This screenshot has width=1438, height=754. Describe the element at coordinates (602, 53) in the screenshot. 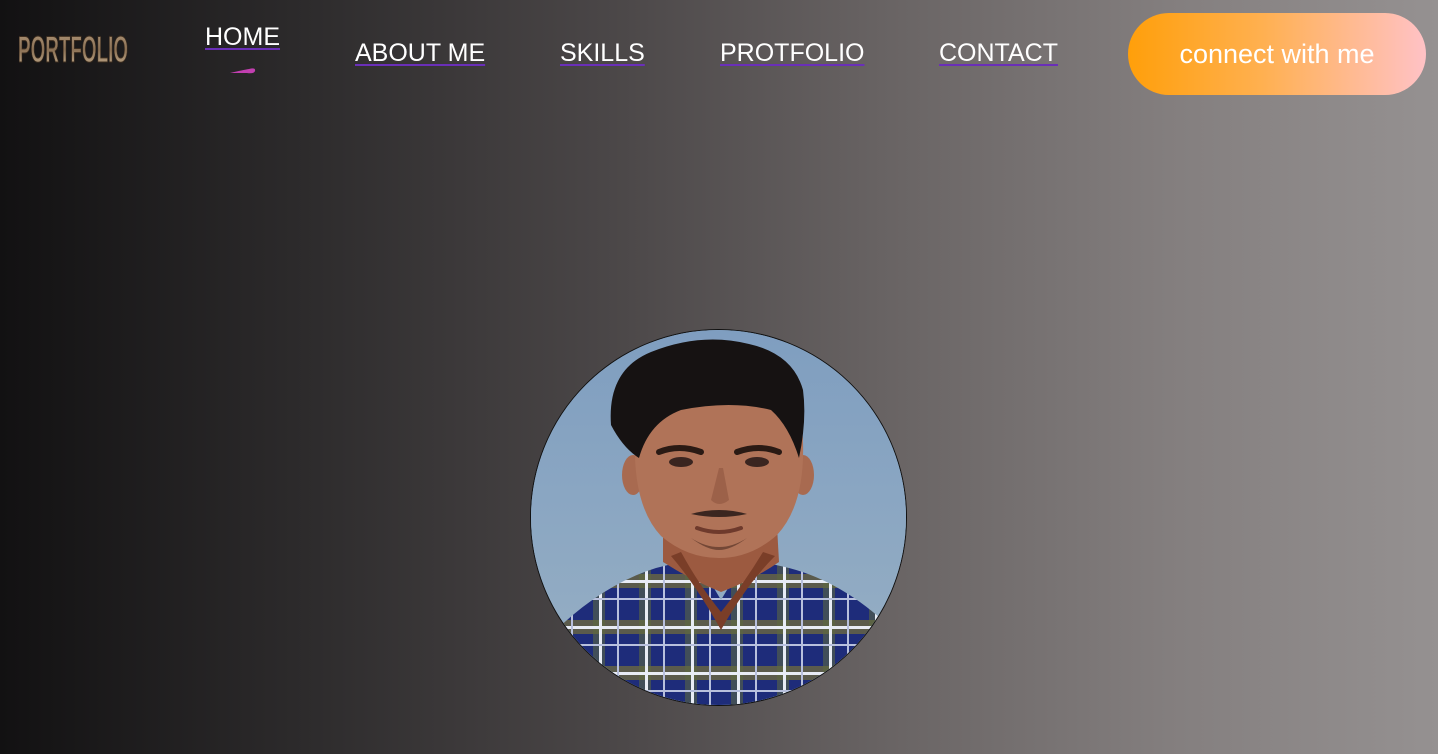

I see `nav-skills: SKILLS` at that location.